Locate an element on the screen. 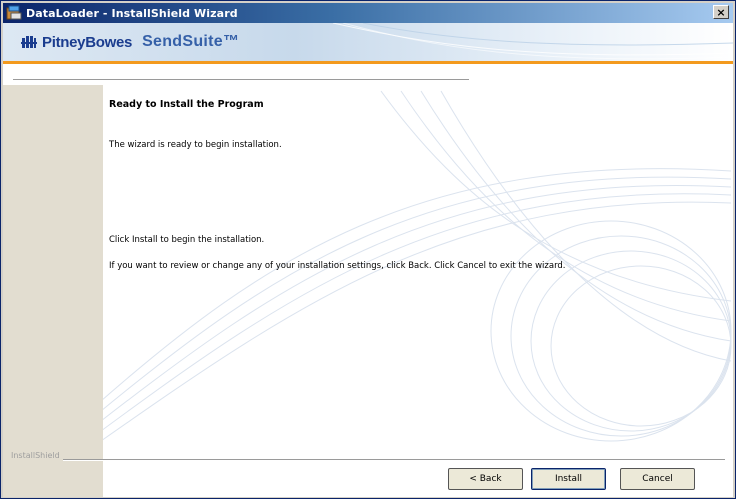  brand-logo: PitneyBowes SendSuite™ is located at coordinates (130, 42).